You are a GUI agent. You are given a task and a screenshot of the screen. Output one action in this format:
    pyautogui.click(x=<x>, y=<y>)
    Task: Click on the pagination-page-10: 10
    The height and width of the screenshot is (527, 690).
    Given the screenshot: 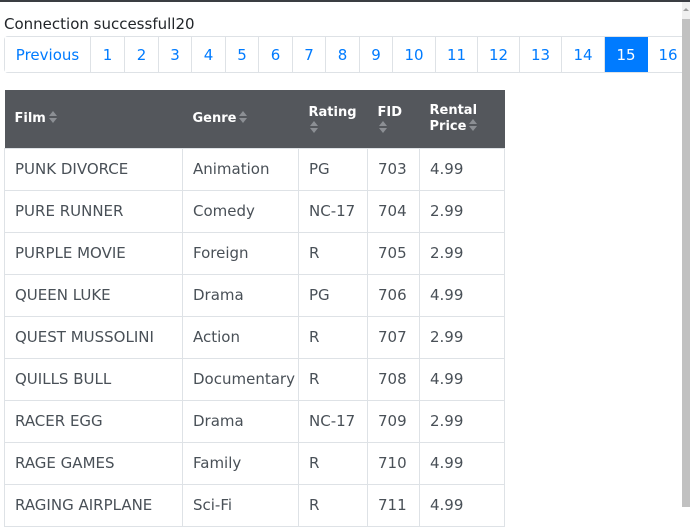 What is the action you would take?
    pyautogui.click(x=414, y=54)
    